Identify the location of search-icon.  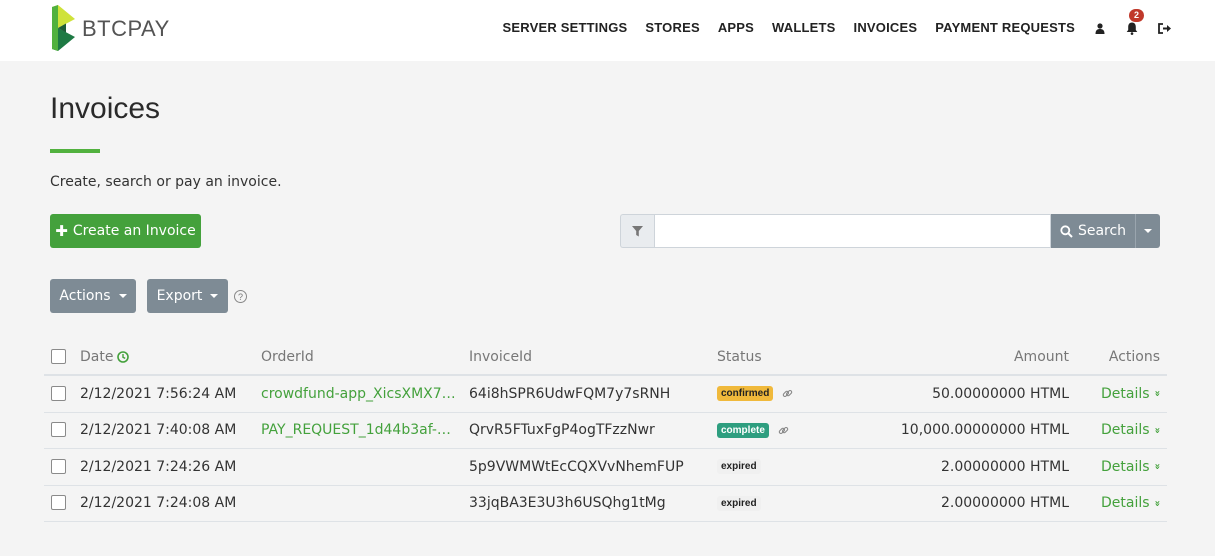
(1066, 231).